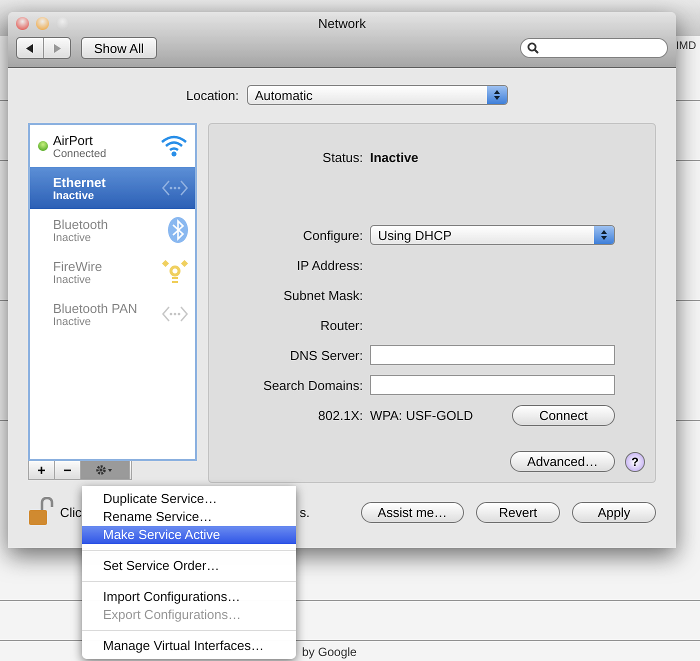 The width and height of the screenshot is (700, 661). What do you see at coordinates (43, 146) in the screenshot?
I see `status-dot` at bounding box center [43, 146].